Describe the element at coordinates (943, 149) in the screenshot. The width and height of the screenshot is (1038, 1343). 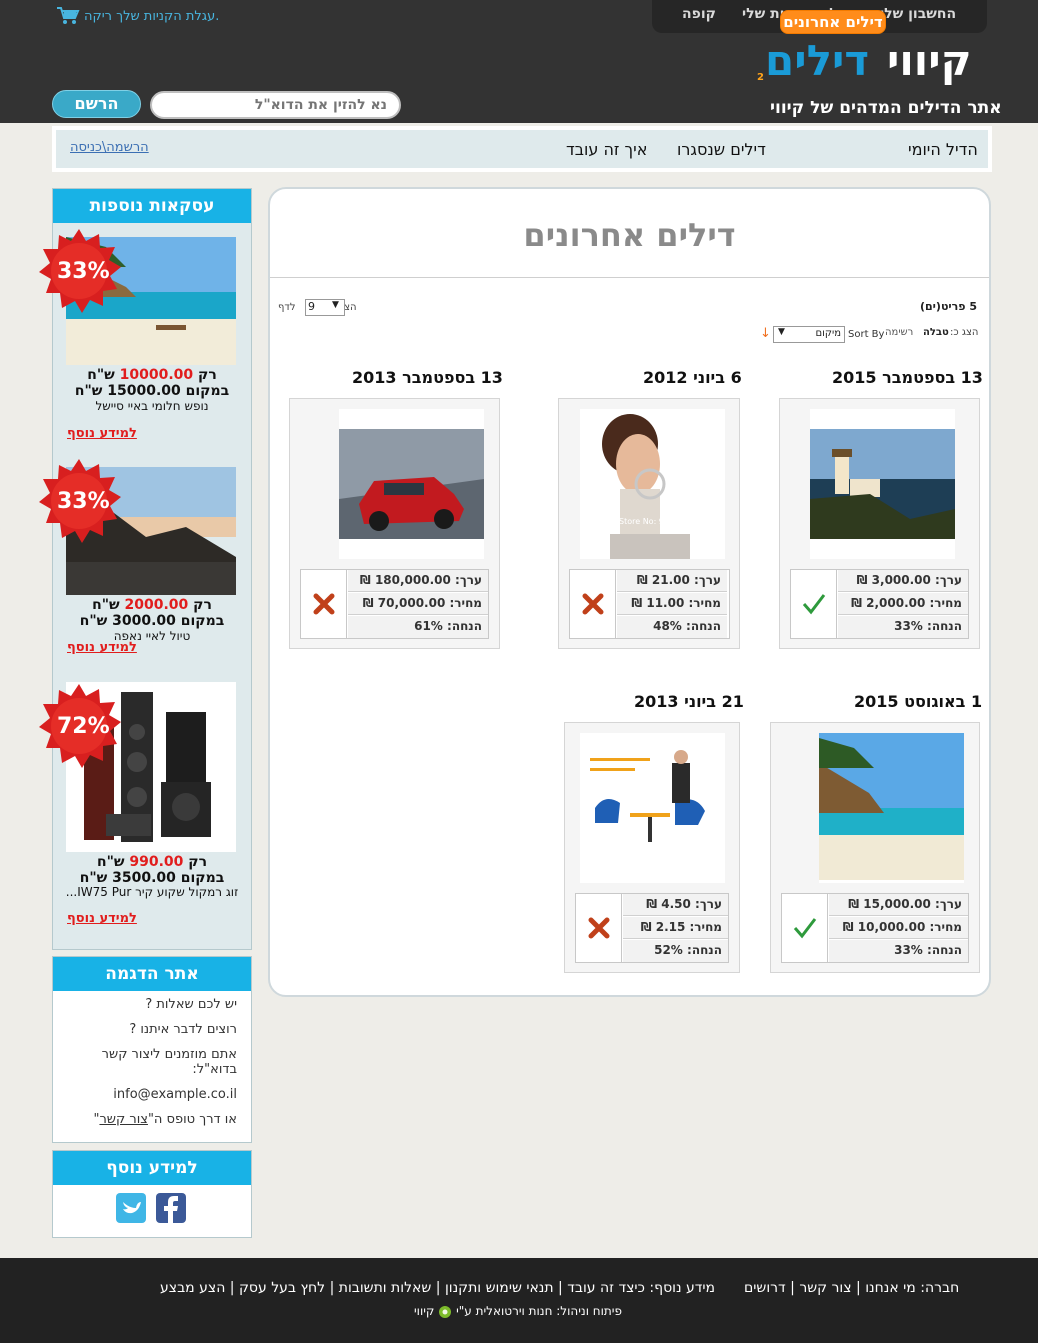
I see `menu-daily-deal: הדיל היומי` at that location.